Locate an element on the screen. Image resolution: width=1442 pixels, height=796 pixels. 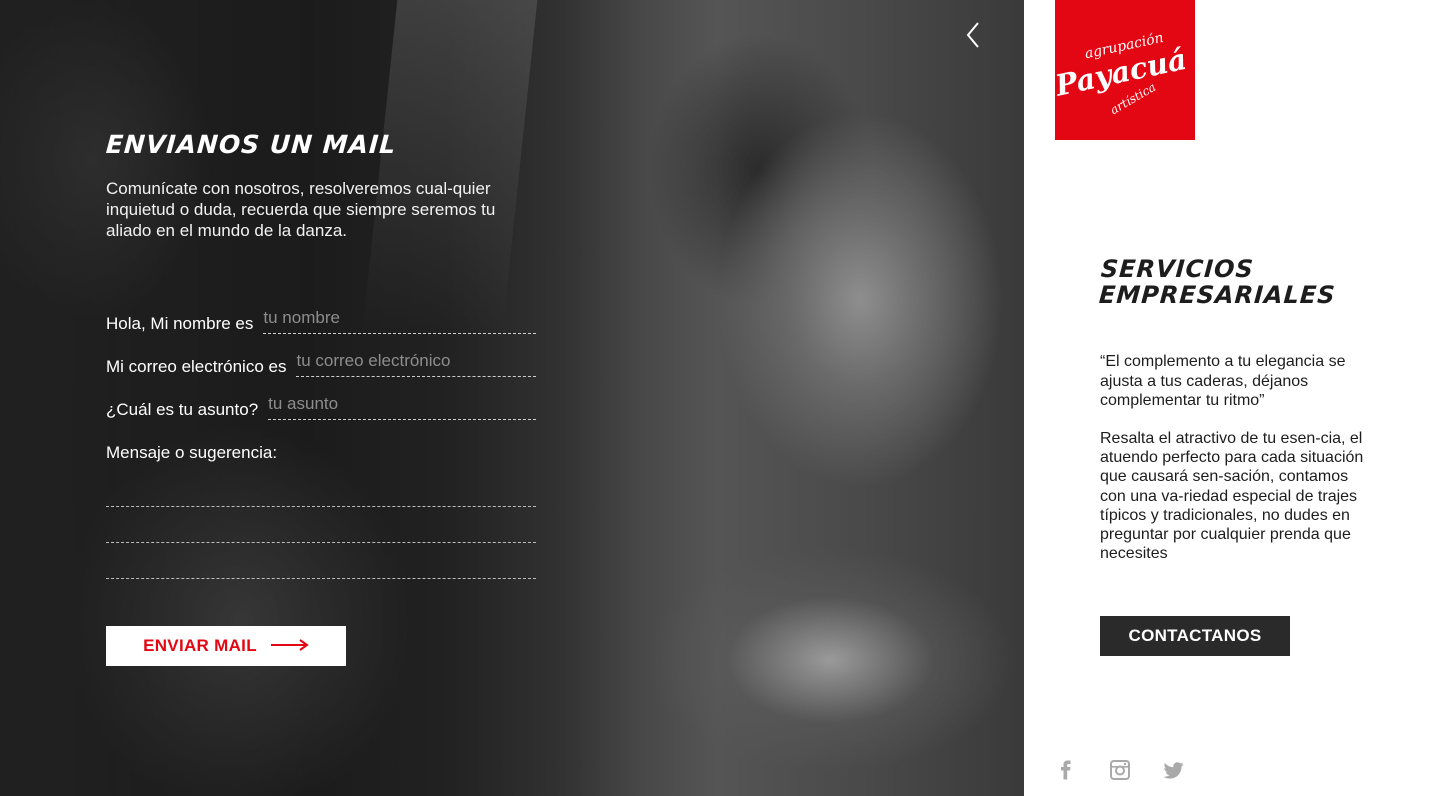
back-chevron-left-icon is located at coordinates (974, 35).